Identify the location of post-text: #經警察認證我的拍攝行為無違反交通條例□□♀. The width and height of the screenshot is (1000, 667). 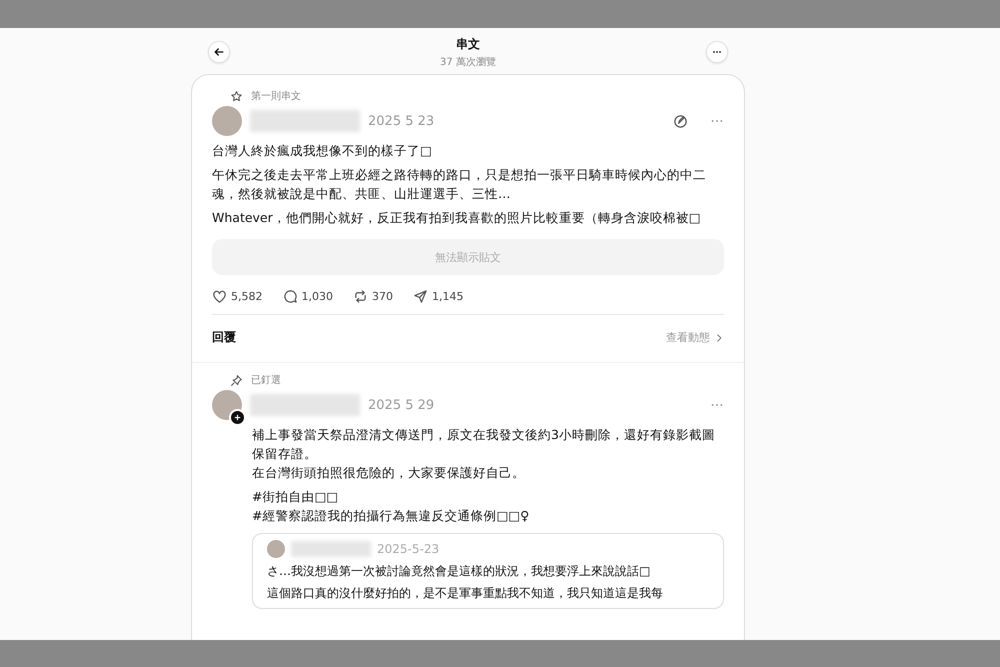
(391, 516).